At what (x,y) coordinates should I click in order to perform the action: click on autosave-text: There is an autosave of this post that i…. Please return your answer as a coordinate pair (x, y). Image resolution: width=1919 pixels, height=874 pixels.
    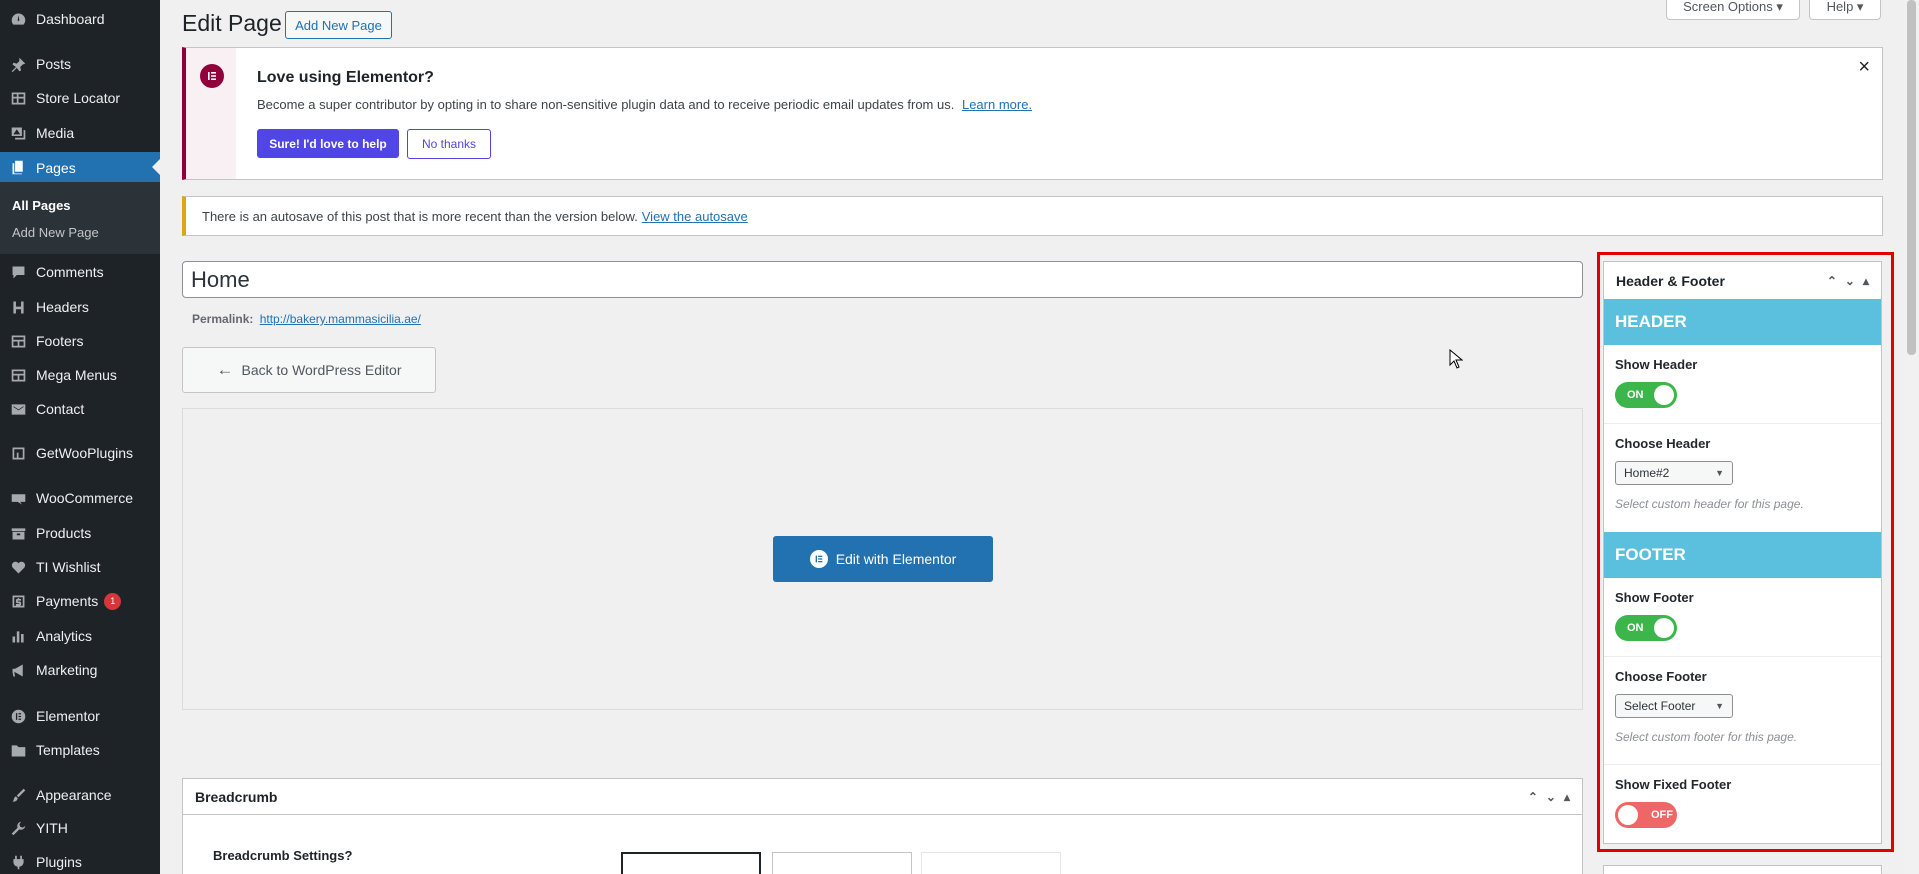
    Looking at the image, I should click on (420, 216).